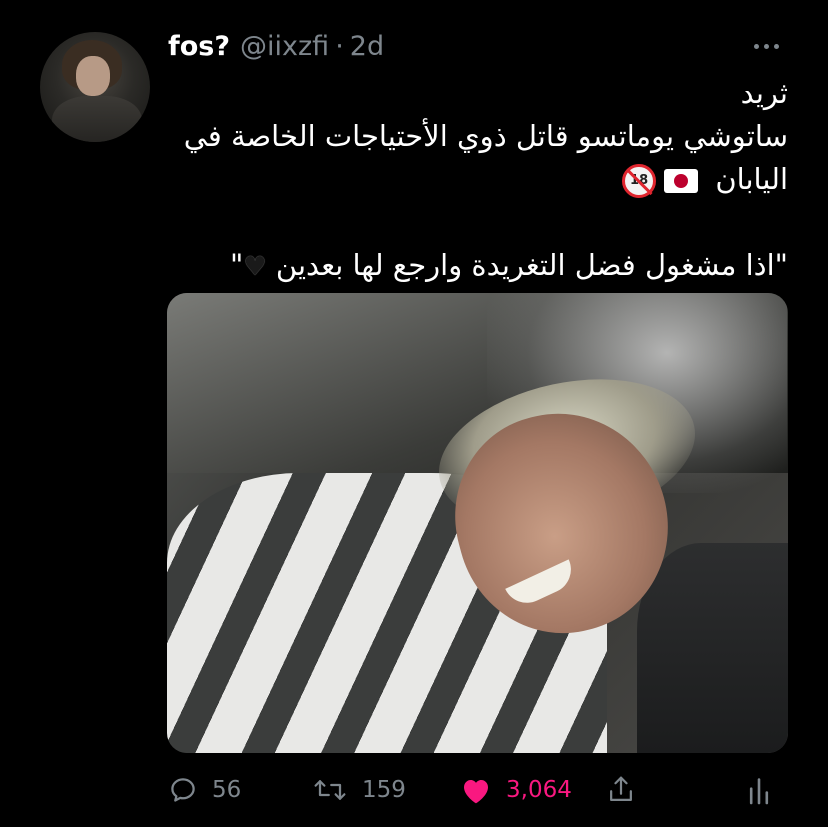 The width and height of the screenshot is (828, 827). Describe the element at coordinates (237, 265) in the screenshot. I see `closing-quote: "` at that location.